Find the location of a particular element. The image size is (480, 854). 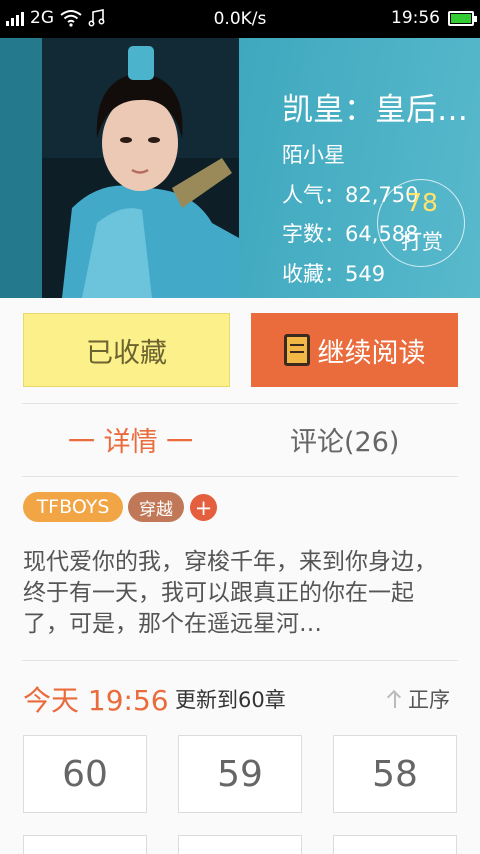

status-right: 19:56 is located at coordinates (434, 18).